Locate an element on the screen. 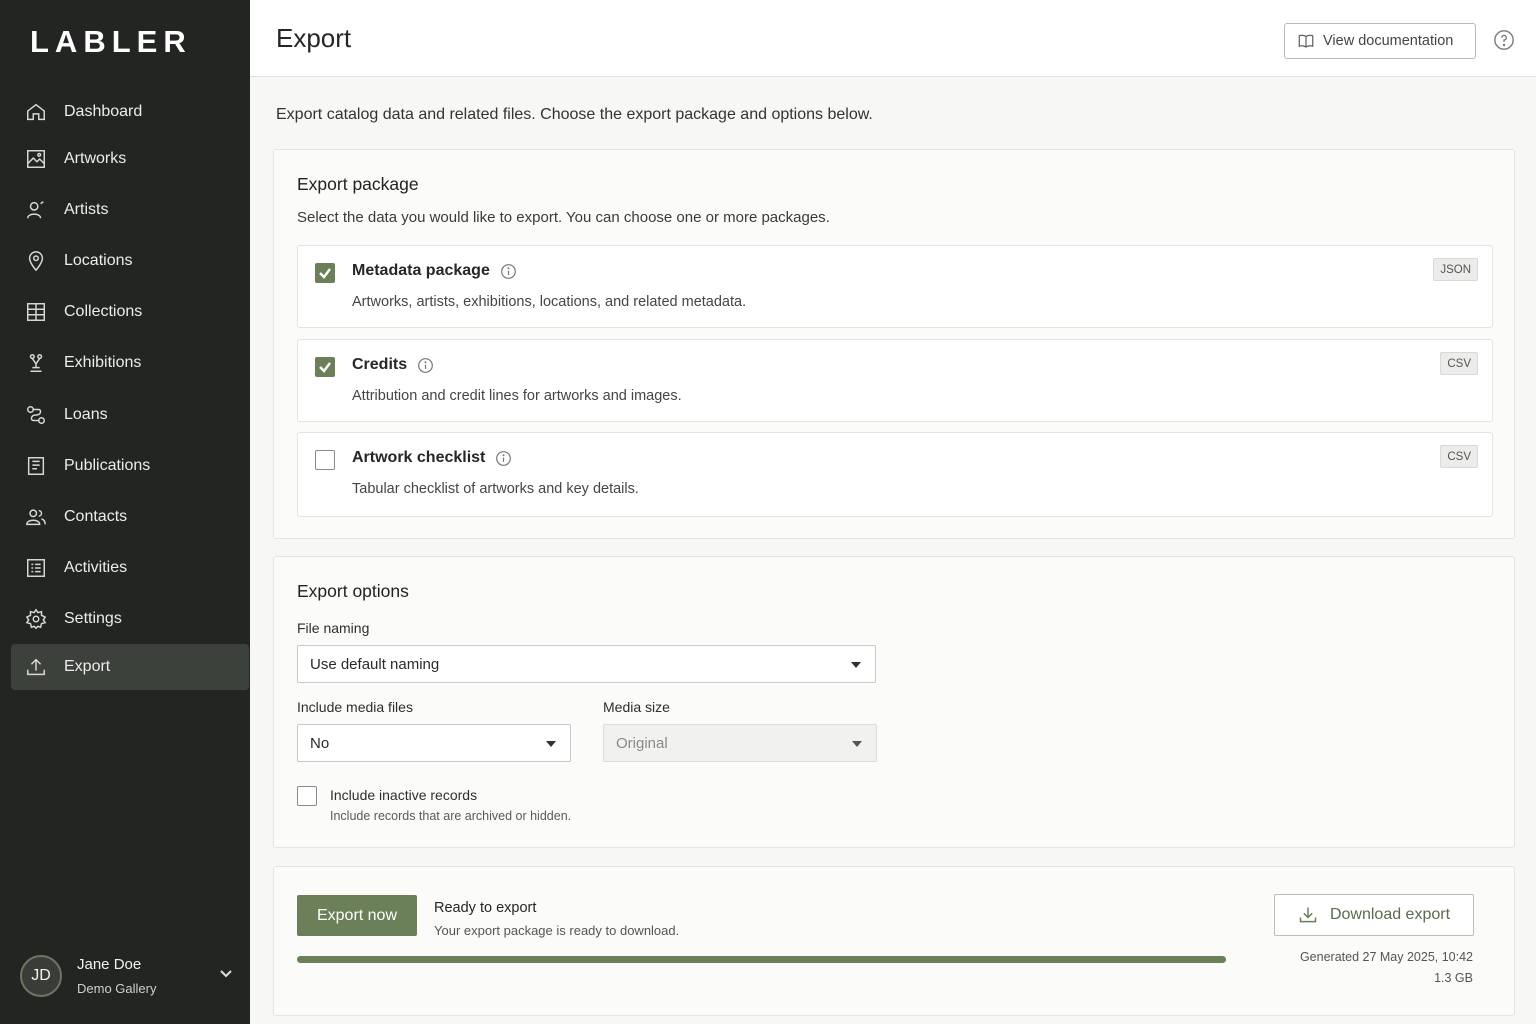 The image size is (1536, 1024). sidebar-item-settings: Settings is located at coordinates (130, 619).